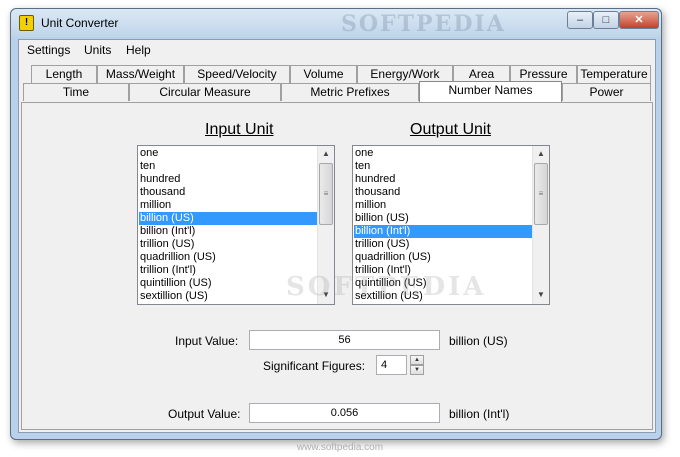  What do you see at coordinates (417, 370) in the screenshot?
I see `spin-down-icon: ▼` at bounding box center [417, 370].